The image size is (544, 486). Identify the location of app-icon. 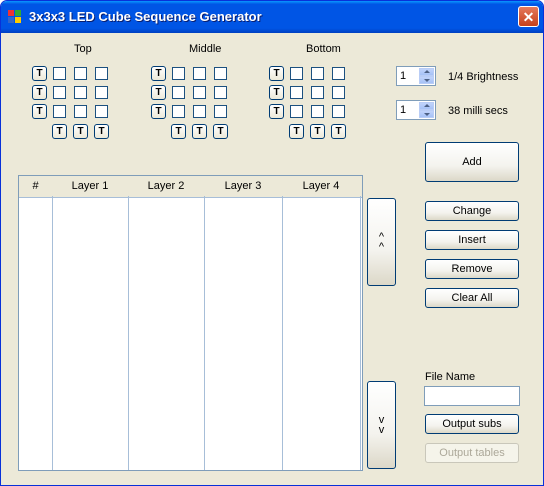
(15, 17).